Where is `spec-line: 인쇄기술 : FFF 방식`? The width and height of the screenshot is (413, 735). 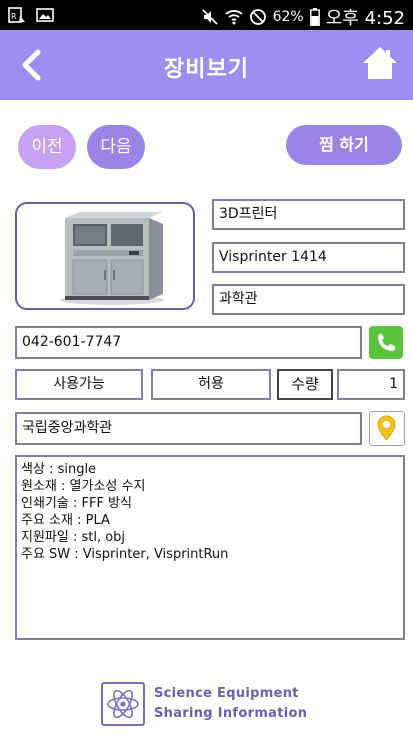
spec-line: 인쇄기술 : FFF 방식 is located at coordinates (76, 503).